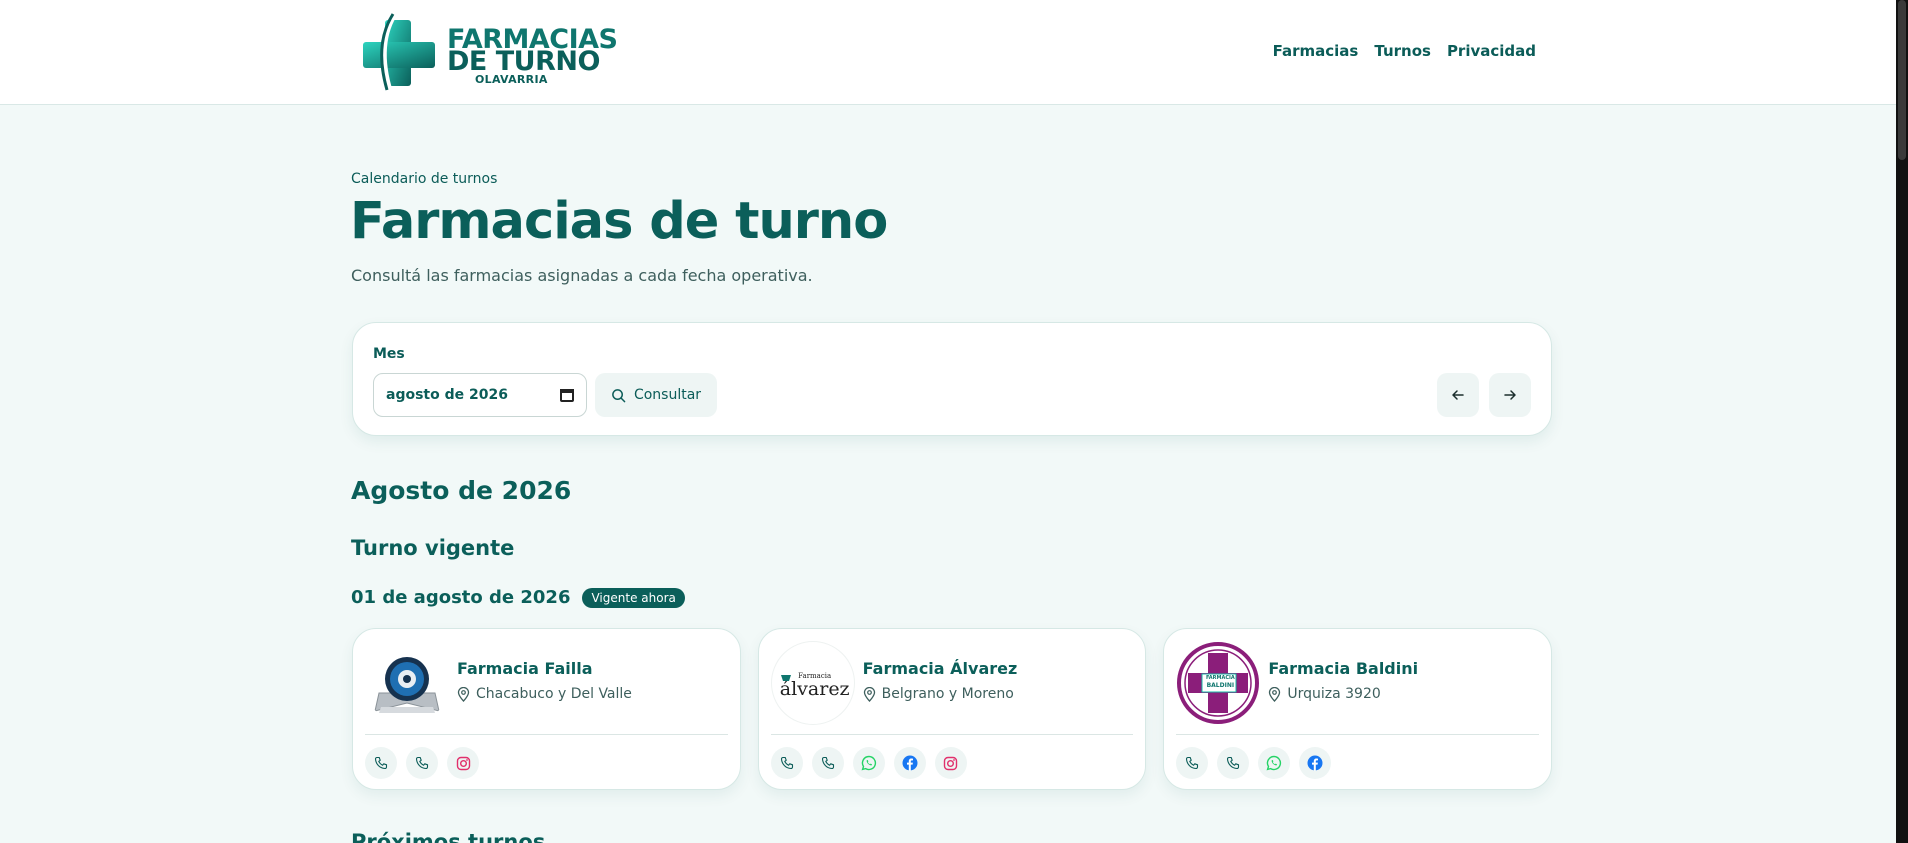 The width and height of the screenshot is (1908, 843). Describe the element at coordinates (407, 683) in the screenshot. I see `pharmacy-logo-failla` at that location.